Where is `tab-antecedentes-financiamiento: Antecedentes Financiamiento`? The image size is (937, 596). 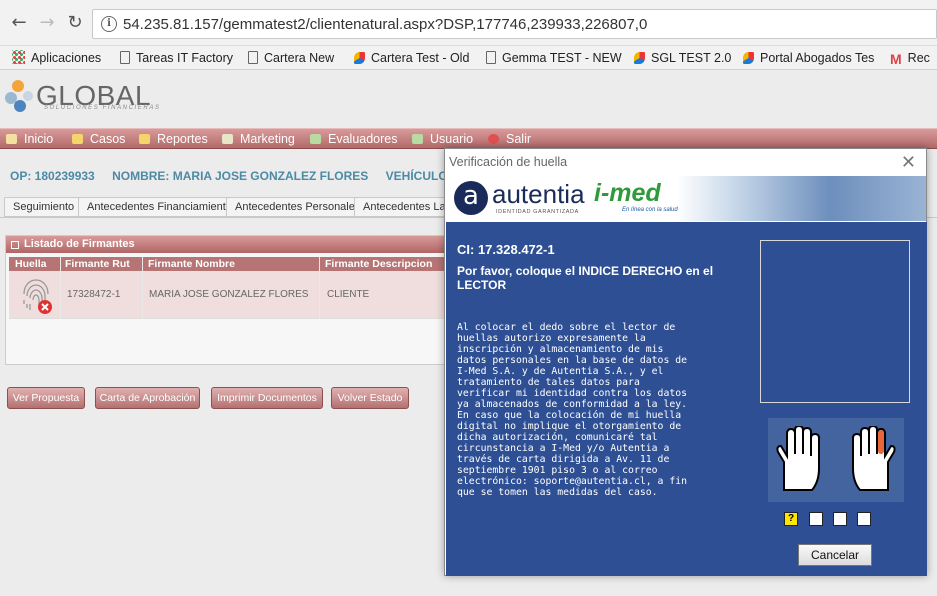 tab-antecedentes-financiamiento: Antecedentes Financiamiento is located at coordinates (159, 207).